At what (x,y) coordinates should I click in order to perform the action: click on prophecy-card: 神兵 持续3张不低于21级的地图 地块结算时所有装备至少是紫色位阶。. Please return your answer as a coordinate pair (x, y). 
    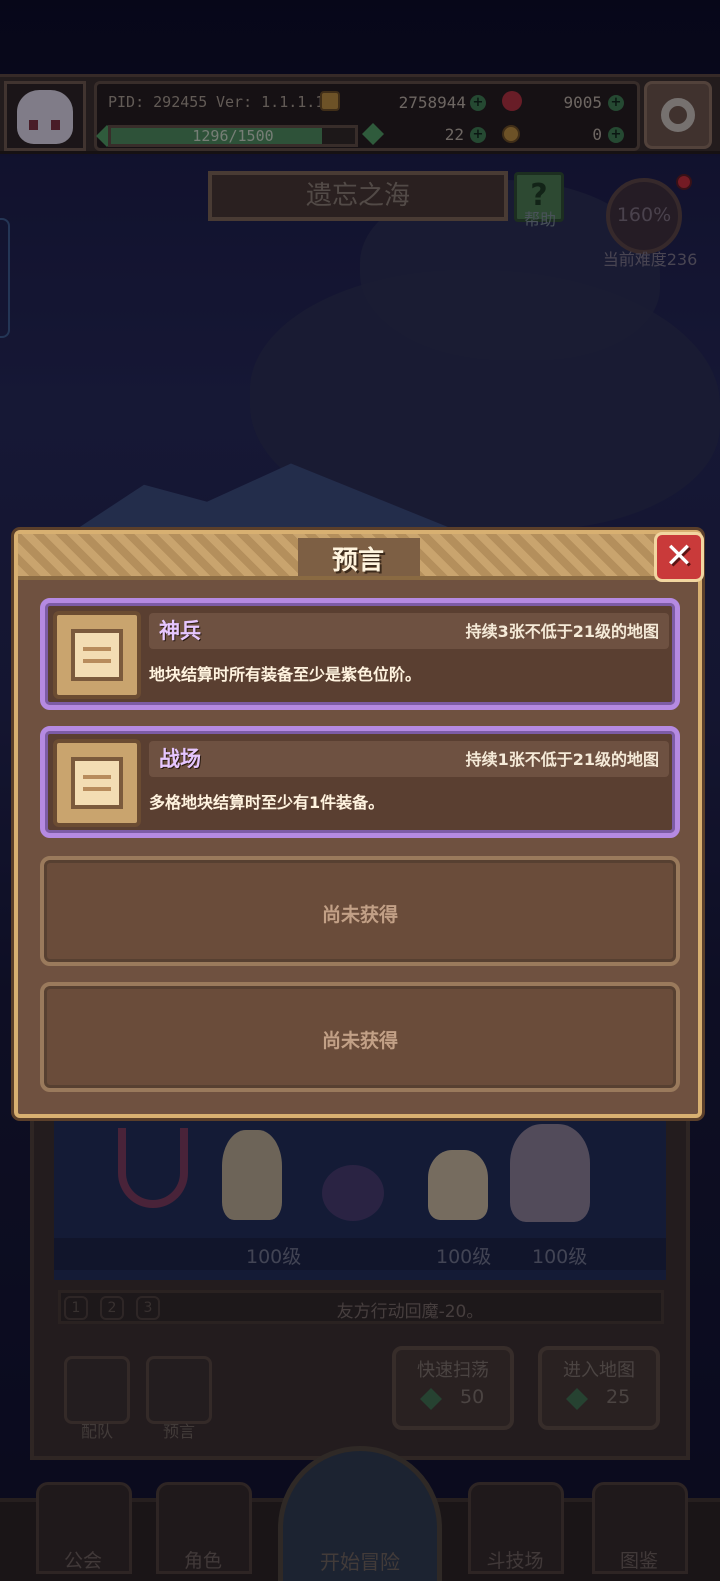
    Looking at the image, I should click on (360, 654).